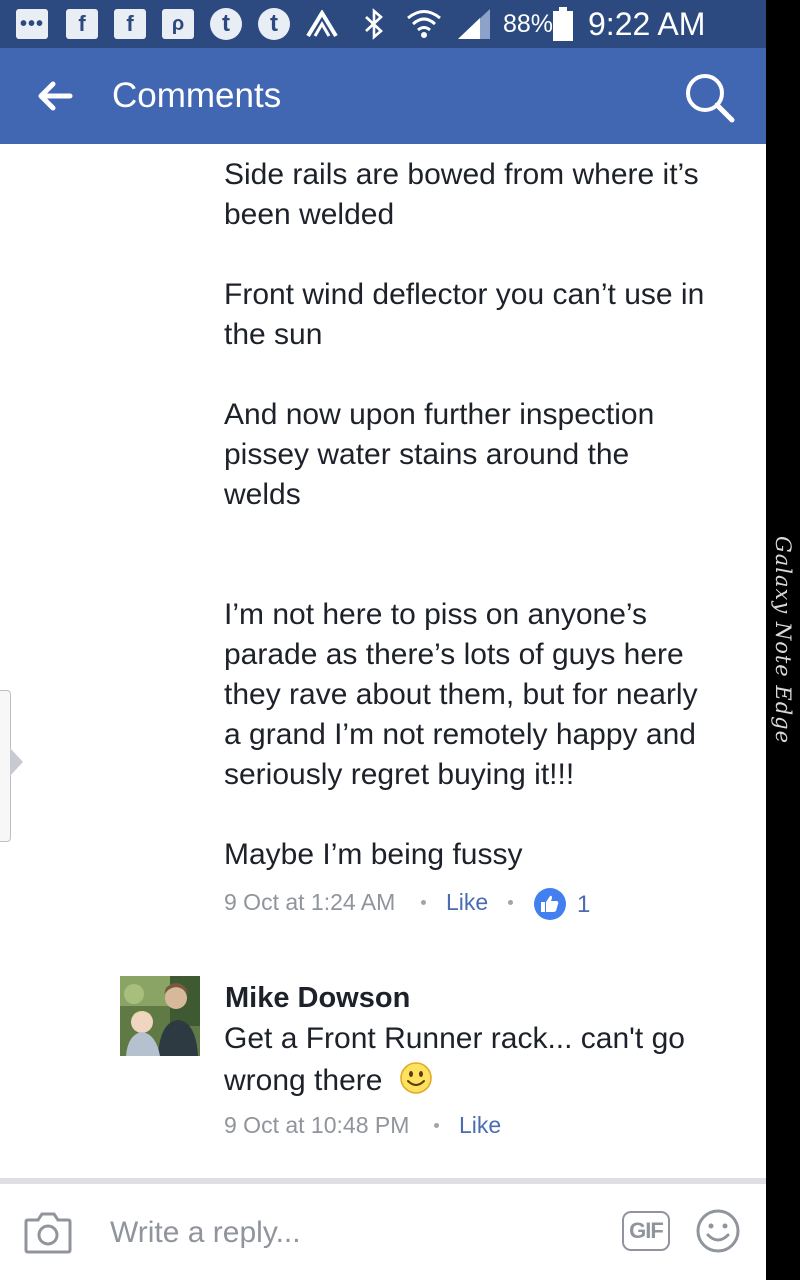 The width and height of the screenshot is (800, 1280). What do you see at coordinates (474, 24) in the screenshot?
I see `signal-icon` at bounding box center [474, 24].